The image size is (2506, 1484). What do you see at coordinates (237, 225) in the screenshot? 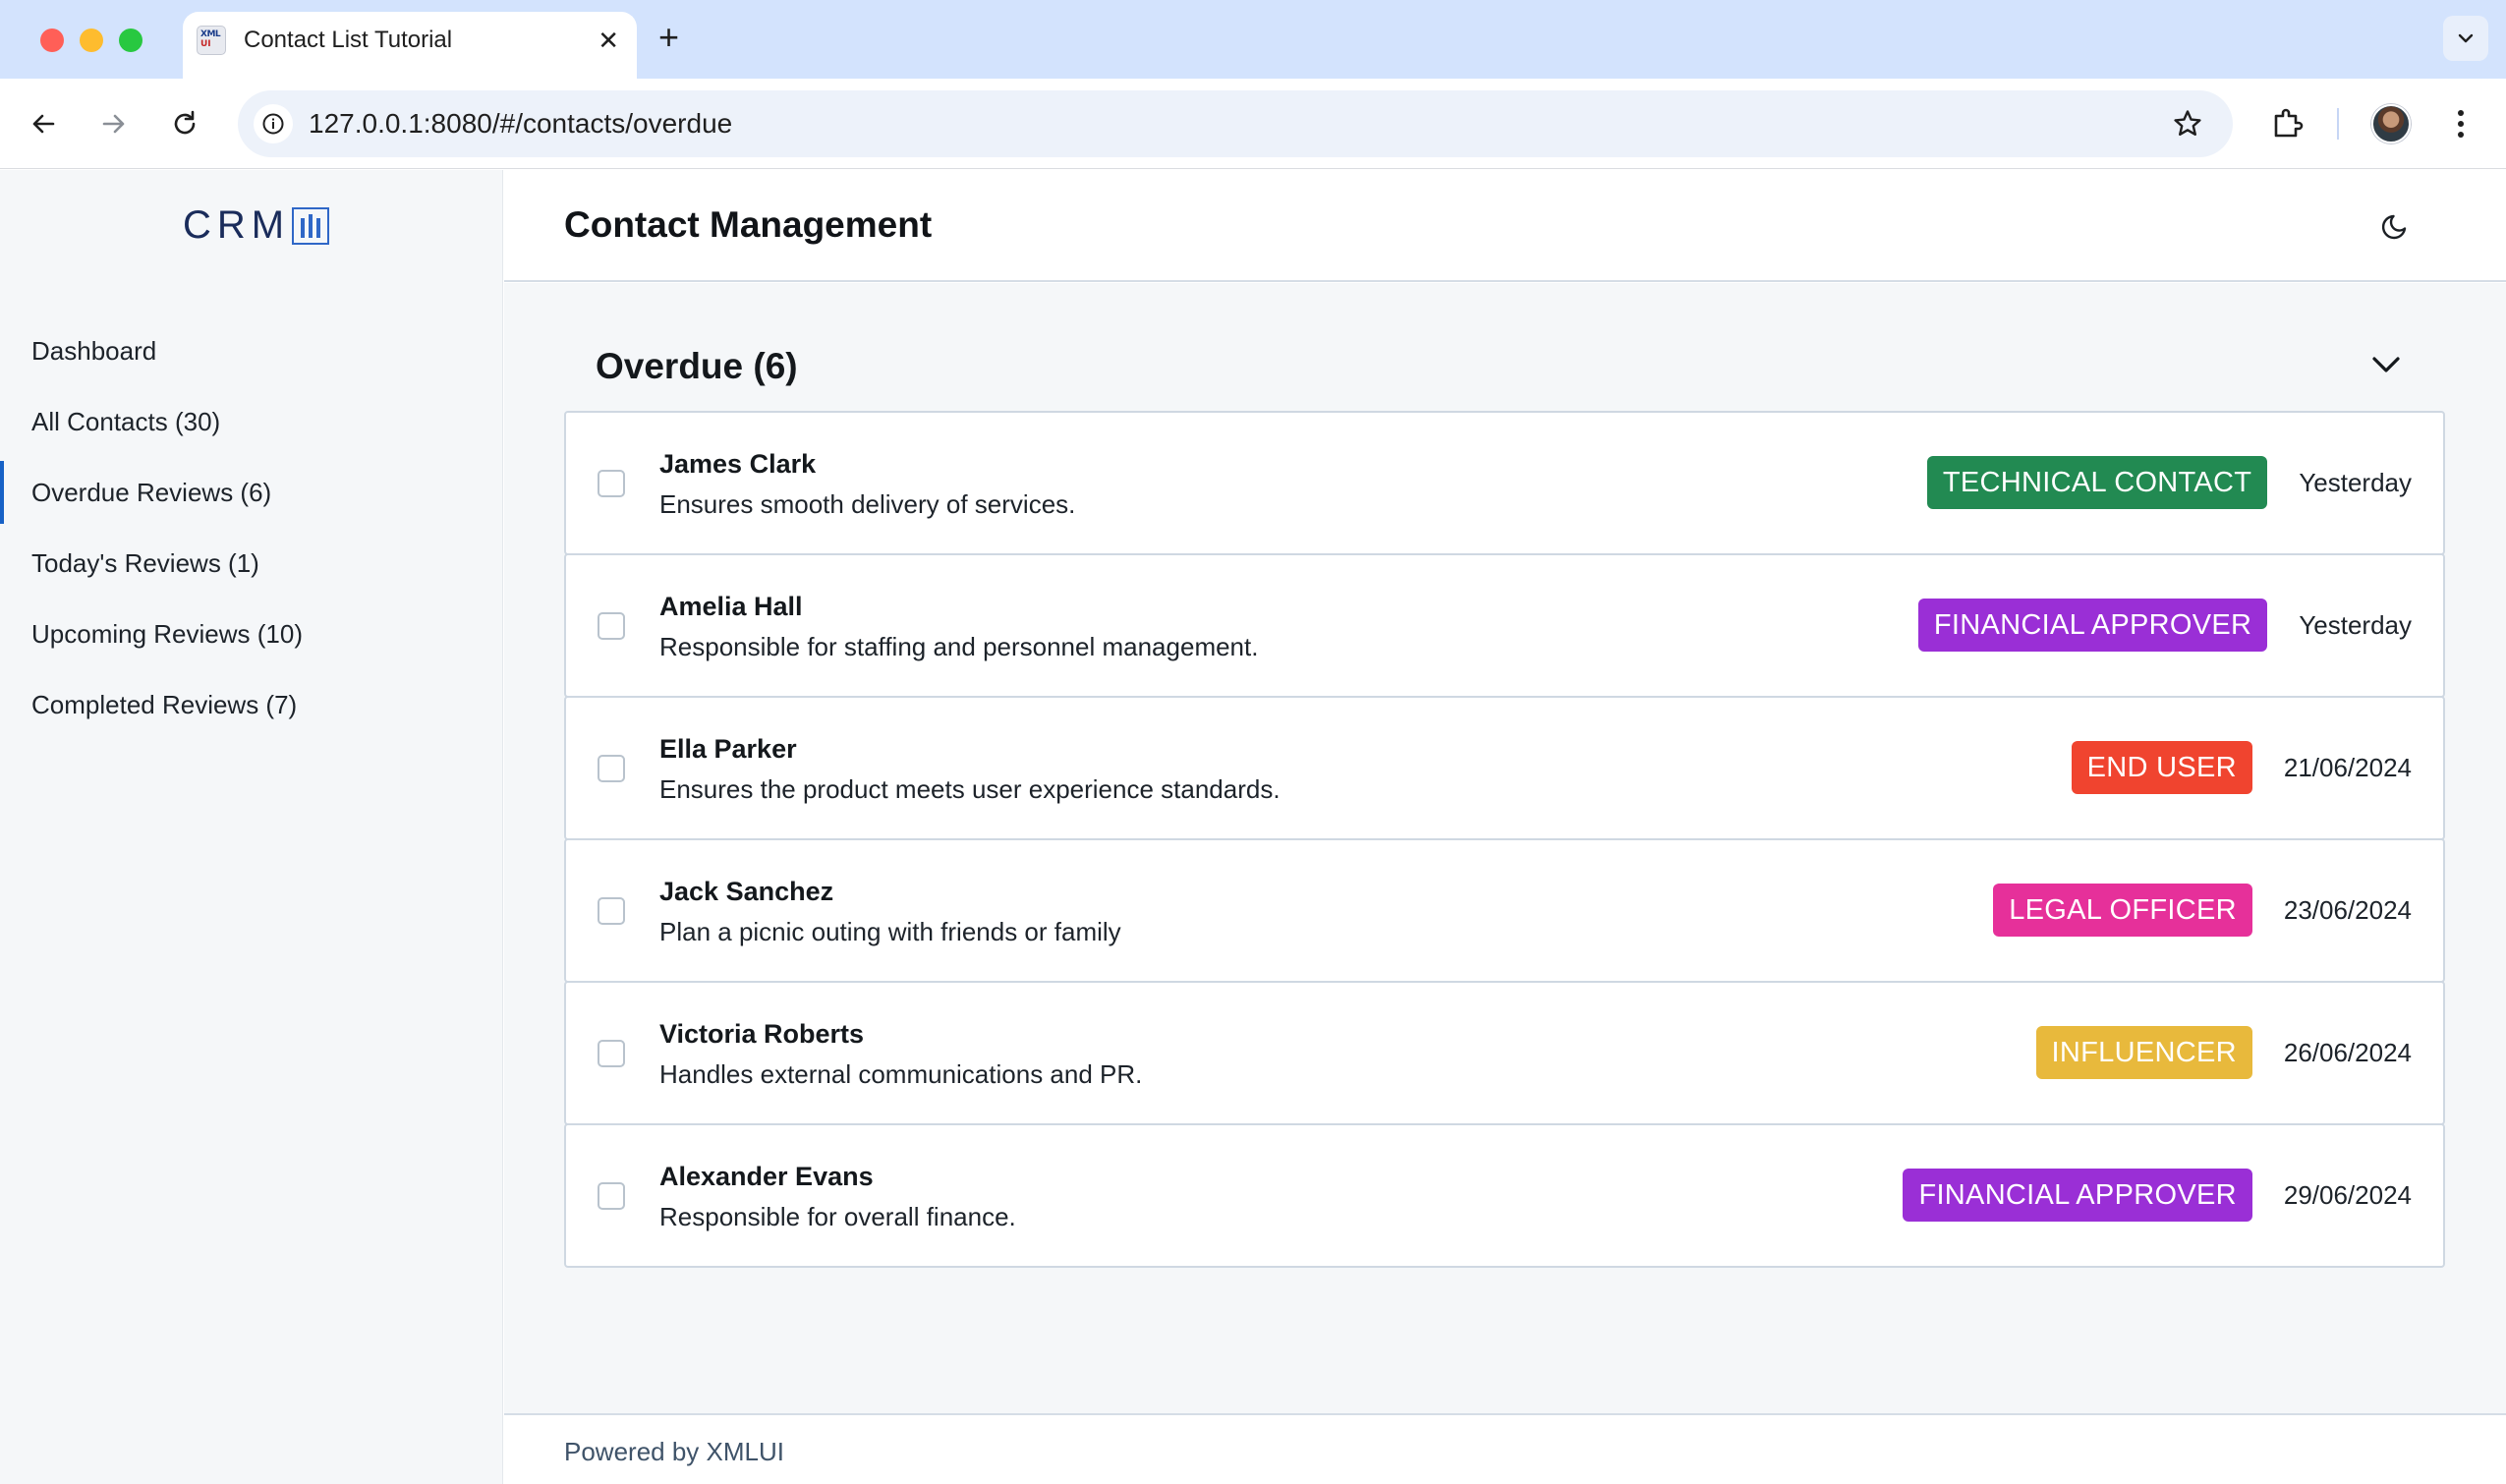
I see `logo-text: CRM` at bounding box center [237, 225].